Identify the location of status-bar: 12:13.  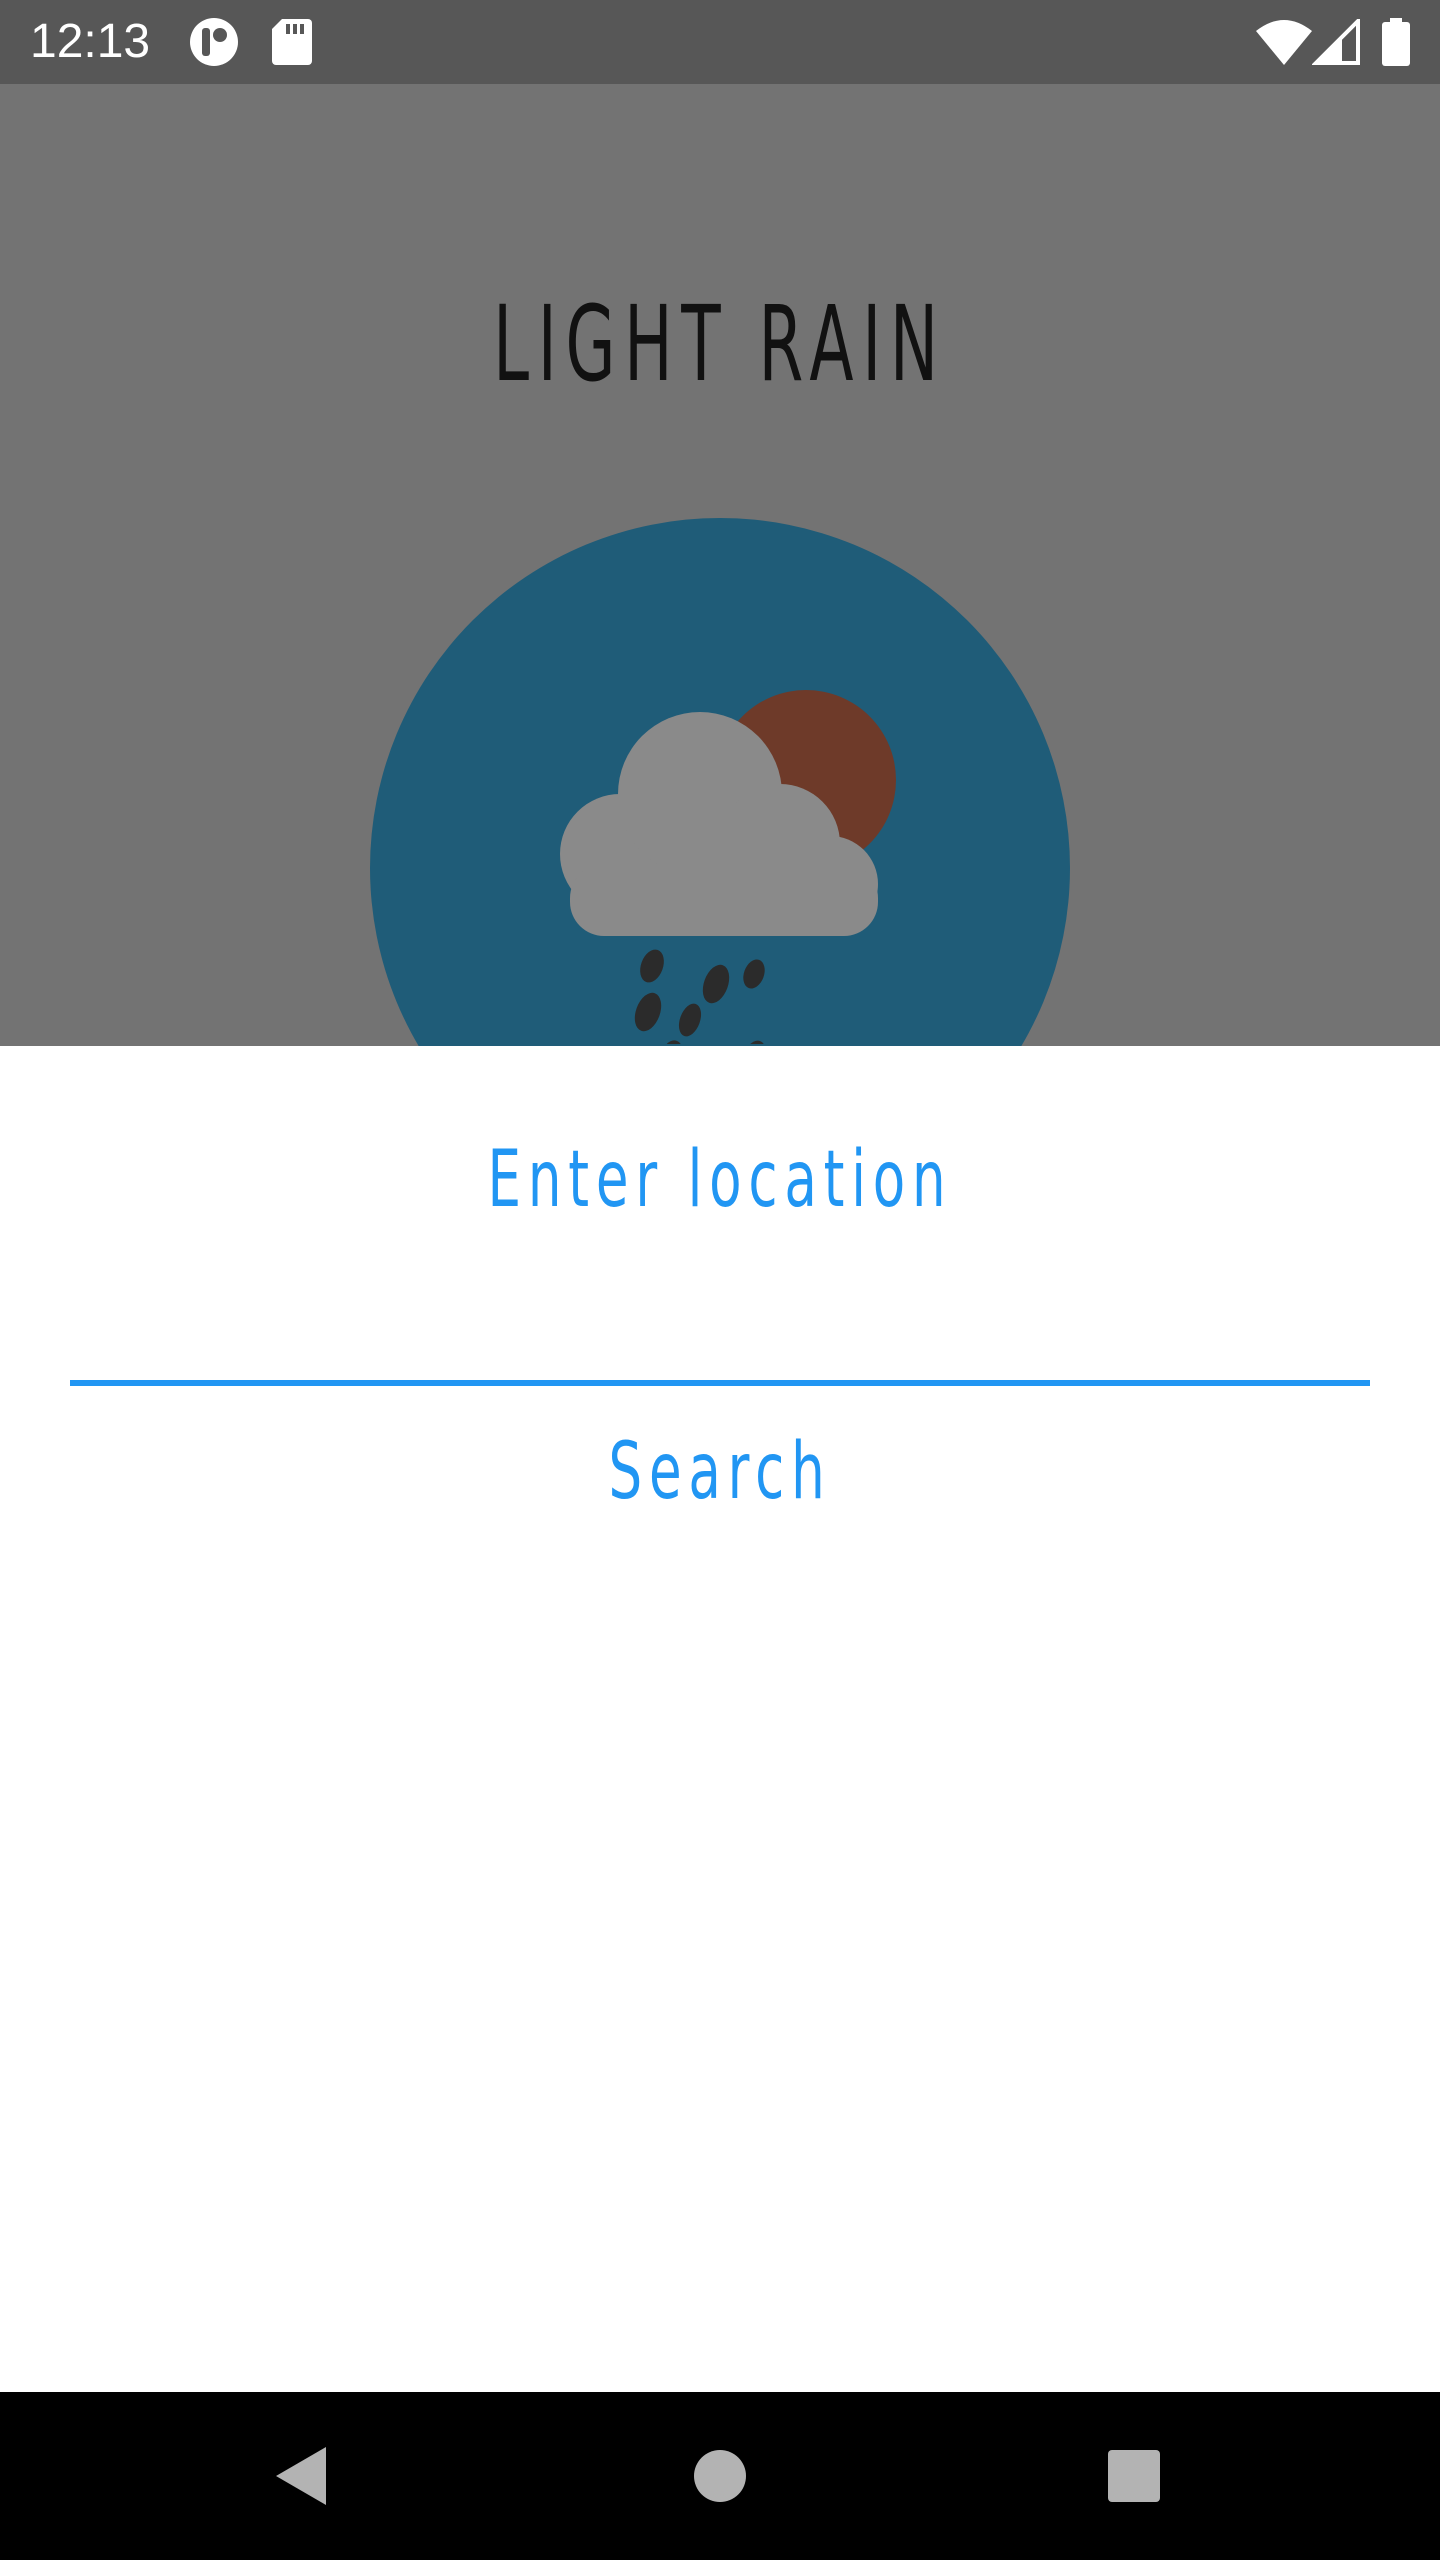
(720, 42).